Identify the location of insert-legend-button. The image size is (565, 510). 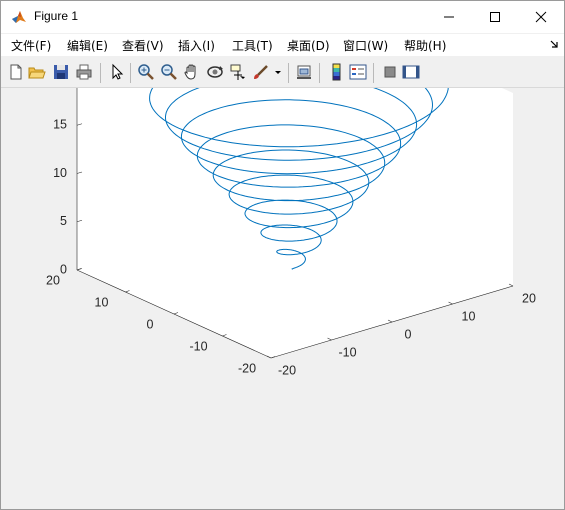
(358, 72).